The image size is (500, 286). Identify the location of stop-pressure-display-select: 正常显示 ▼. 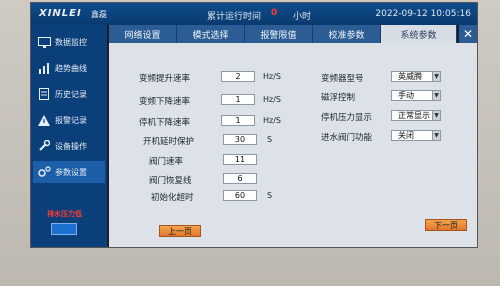
(416, 115).